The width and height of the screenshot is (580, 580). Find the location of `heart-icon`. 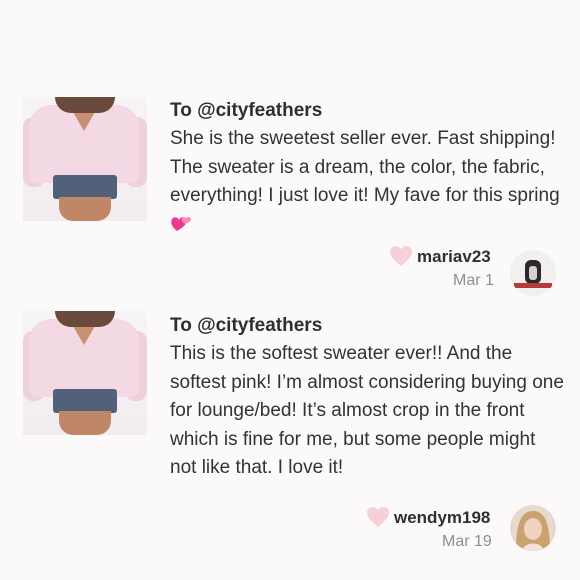

heart-icon is located at coordinates (378, 517).